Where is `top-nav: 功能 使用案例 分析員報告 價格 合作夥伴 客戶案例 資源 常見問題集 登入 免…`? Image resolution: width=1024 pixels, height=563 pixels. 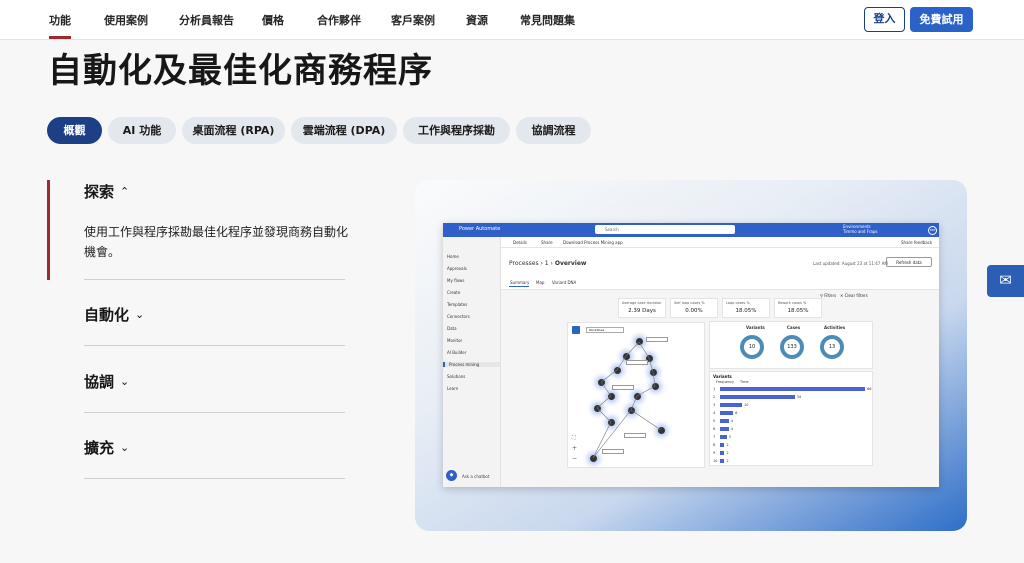 top-nav: 功能 使用案例 分析員報告 價格 合作夥伴 客戶案例 資源 常見問題集 登入 免… is located at coordinates (512, 20).